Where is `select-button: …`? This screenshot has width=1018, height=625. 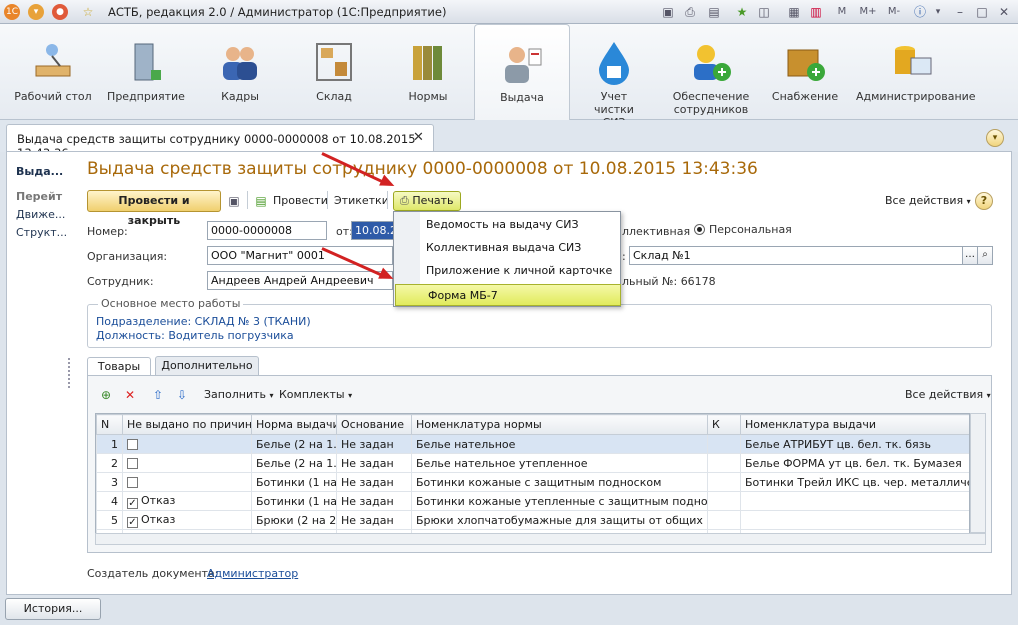
select-button: … is located at coordinates (970, 255).